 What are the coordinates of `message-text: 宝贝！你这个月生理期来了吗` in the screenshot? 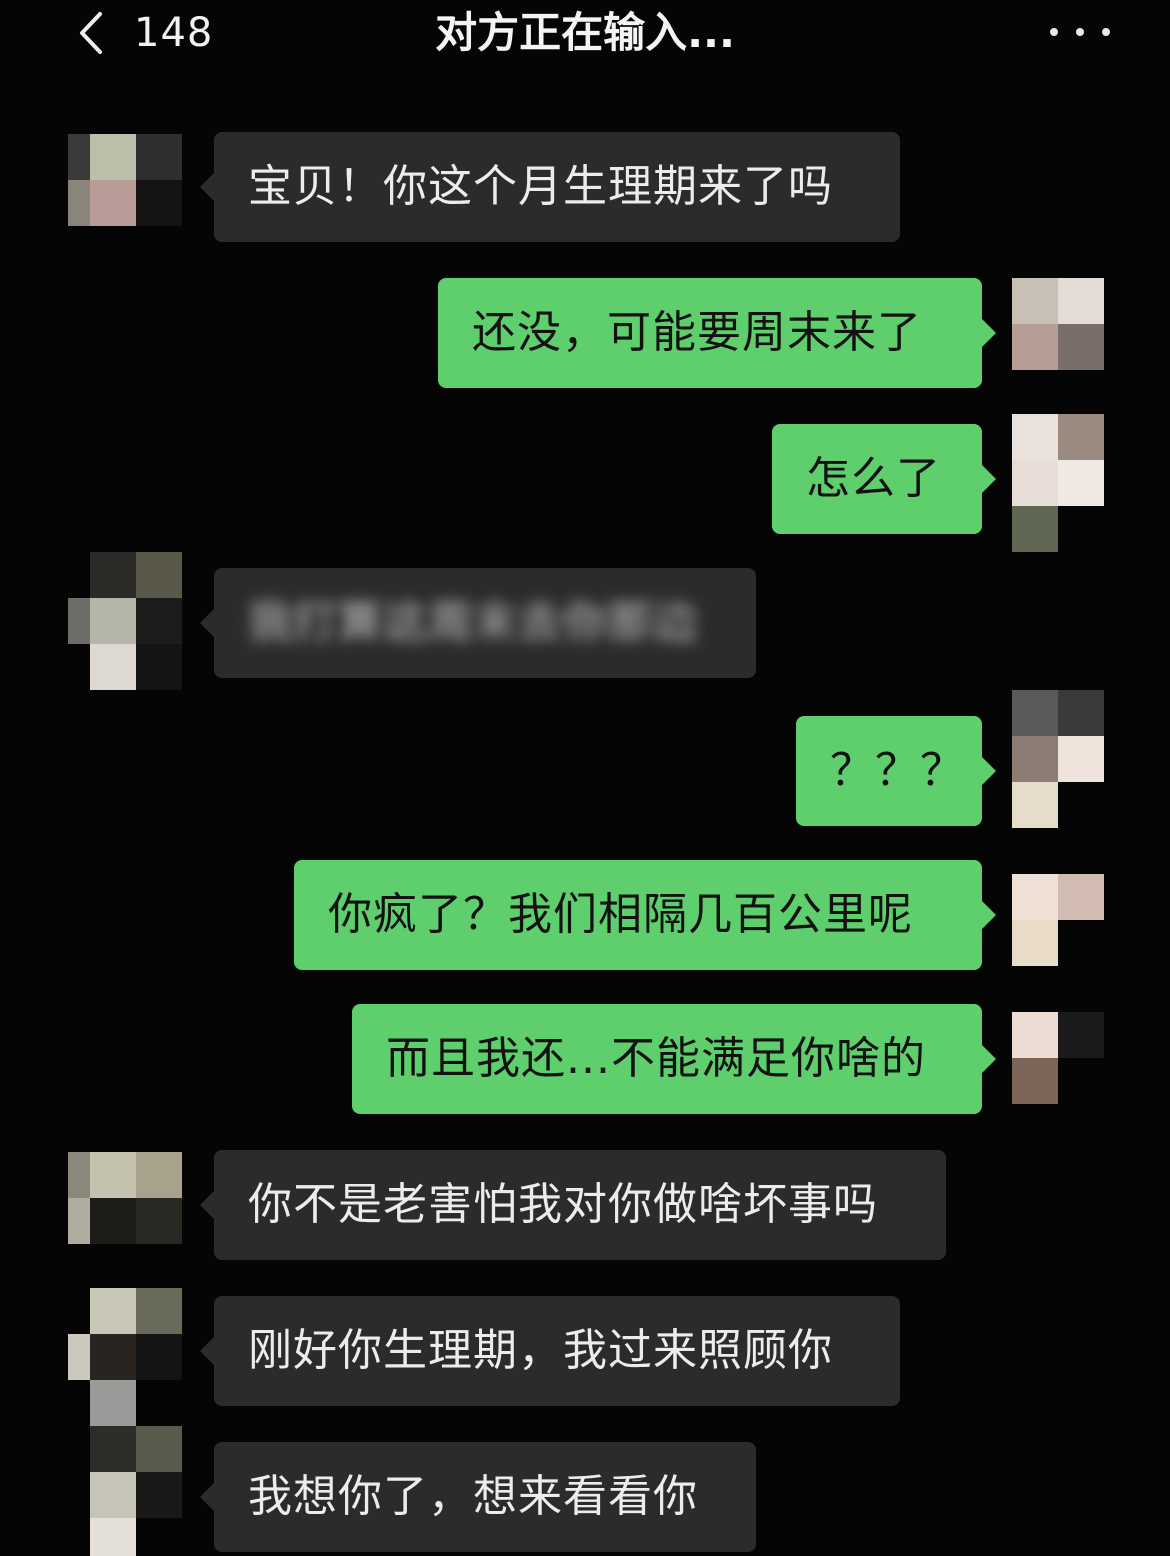 It's located at (540, 186).